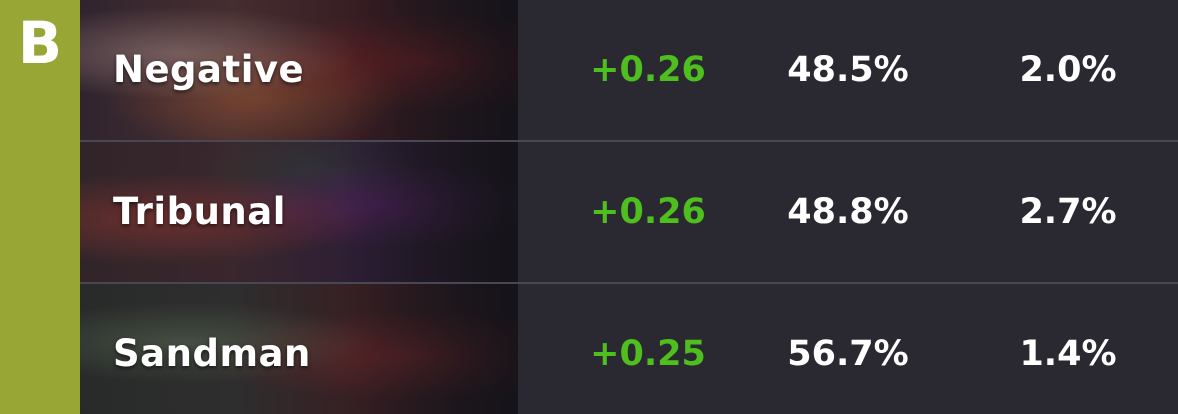 The height and width of the screenshot is (414, 1178). Describe the element at coordinates (199, 211) in the screenshot. I see `card-name: Tribunal` at that location.